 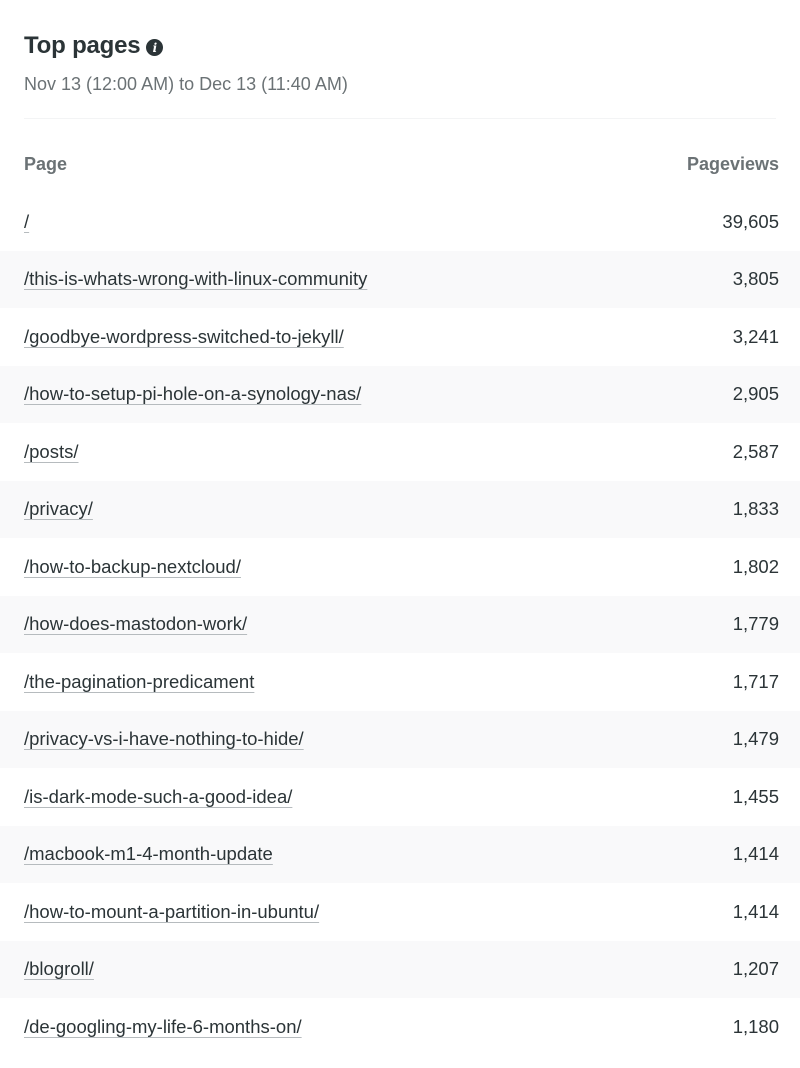 I want to click on table-row: /privacy-vs-i-have-nothing-to-hide/1,479, so click(x=400, y=739).